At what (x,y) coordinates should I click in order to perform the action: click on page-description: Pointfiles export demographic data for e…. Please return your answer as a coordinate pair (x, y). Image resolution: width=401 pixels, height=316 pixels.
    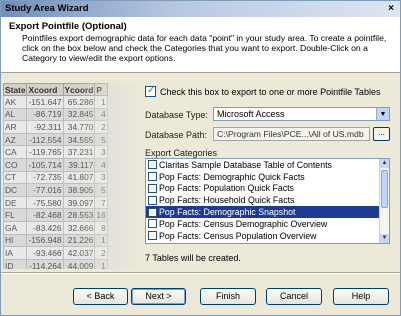
    Looking at the image, I should click on (204, 48).